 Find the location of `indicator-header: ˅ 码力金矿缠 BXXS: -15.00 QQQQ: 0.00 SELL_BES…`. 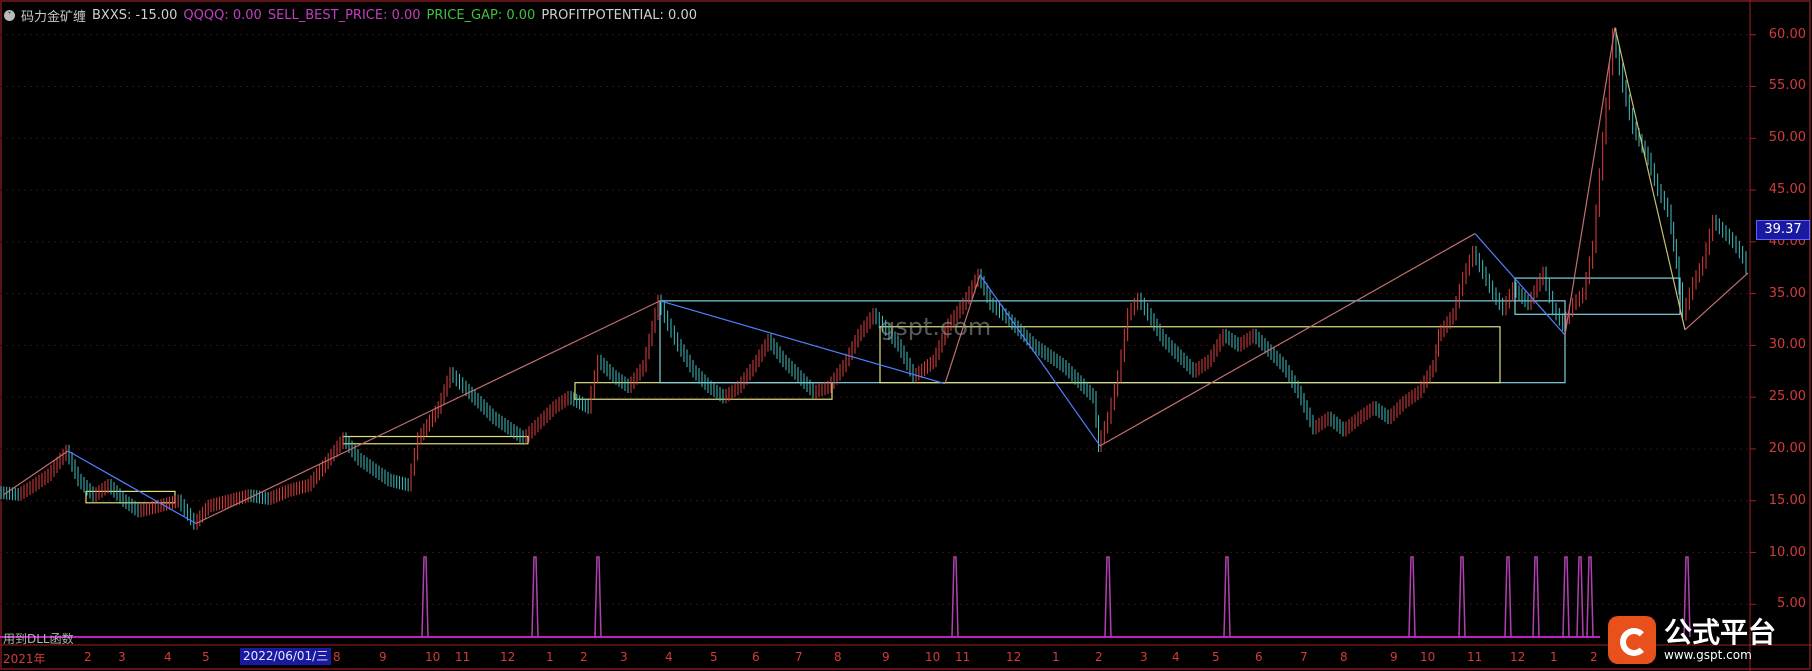

indicator-header: ˅ 码力金矿缠 BXXS: -15.00 QQQQ: 0.00 SELL_BES… is located at coordinates (353, 15).